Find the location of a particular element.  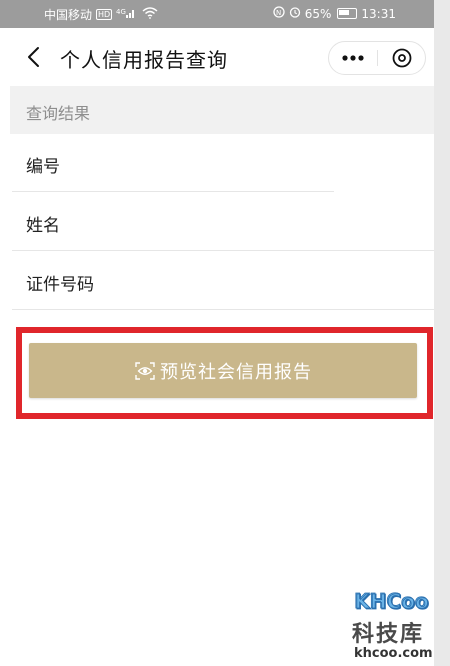

section-header-label: 查询结果 is located at coordinates (58, 113).